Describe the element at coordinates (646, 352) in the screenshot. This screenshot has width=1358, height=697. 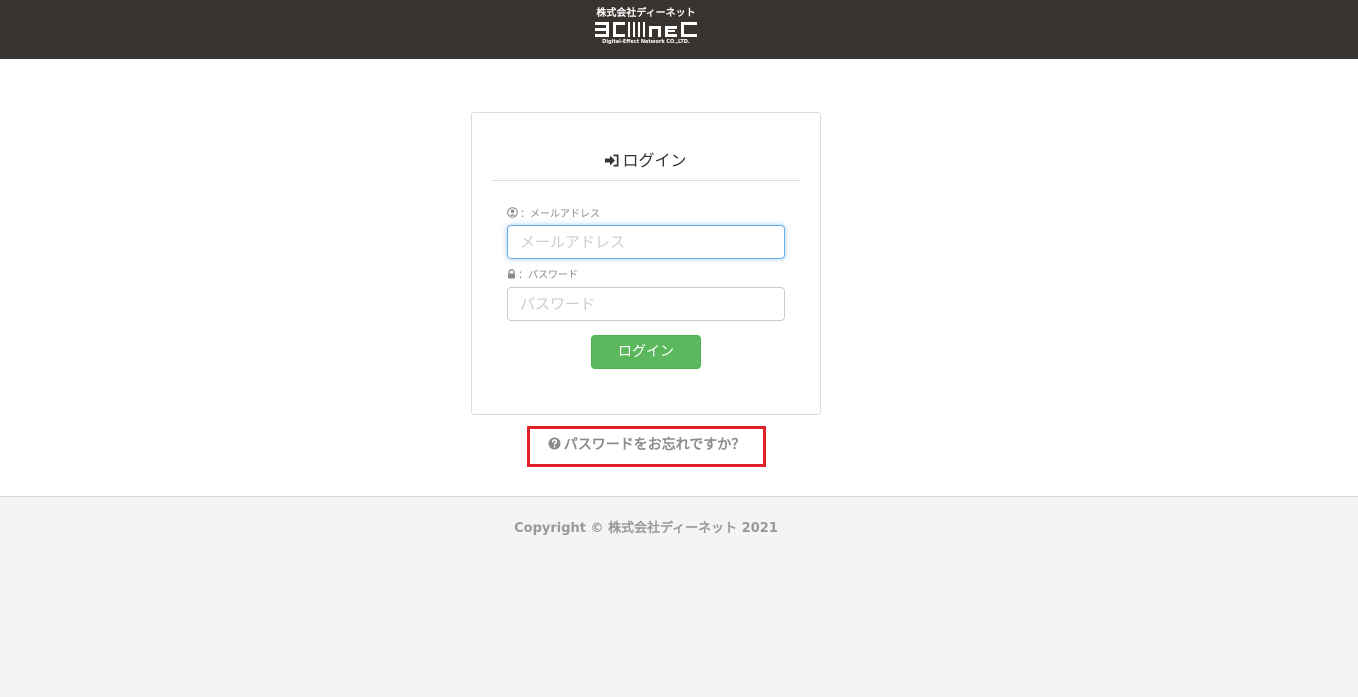
I see `login-button: ログイン` at that location.